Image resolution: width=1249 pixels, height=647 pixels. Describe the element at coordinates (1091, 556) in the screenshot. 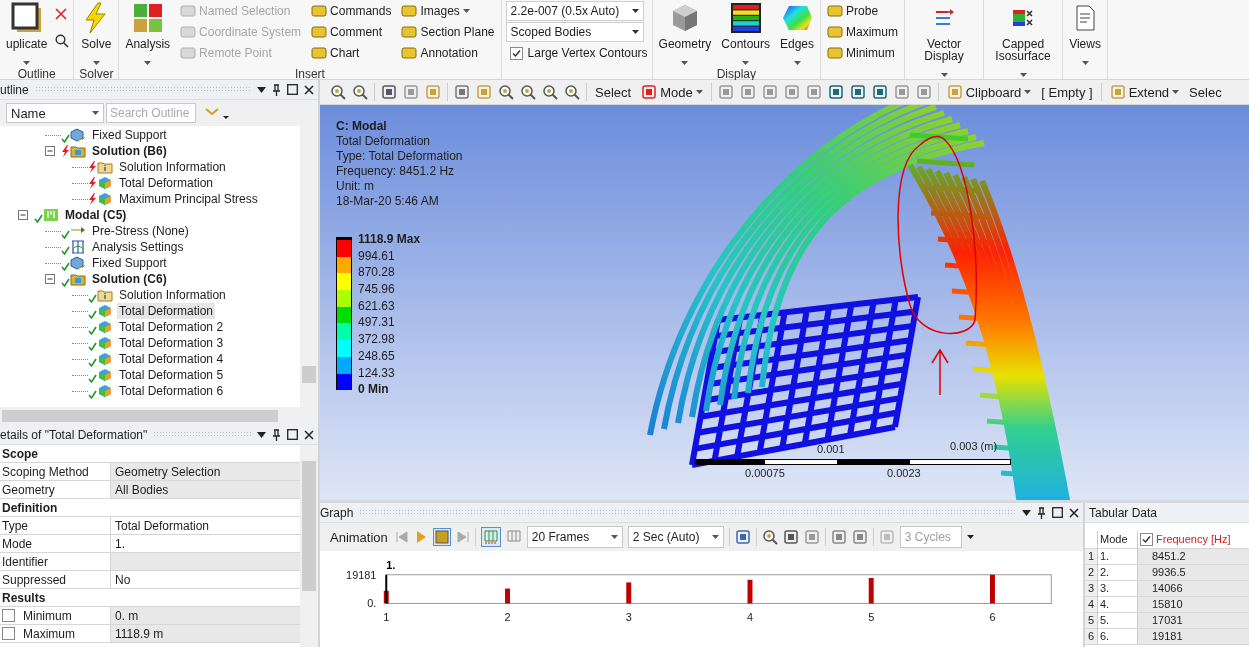

I see `row-number: 1` at that location.